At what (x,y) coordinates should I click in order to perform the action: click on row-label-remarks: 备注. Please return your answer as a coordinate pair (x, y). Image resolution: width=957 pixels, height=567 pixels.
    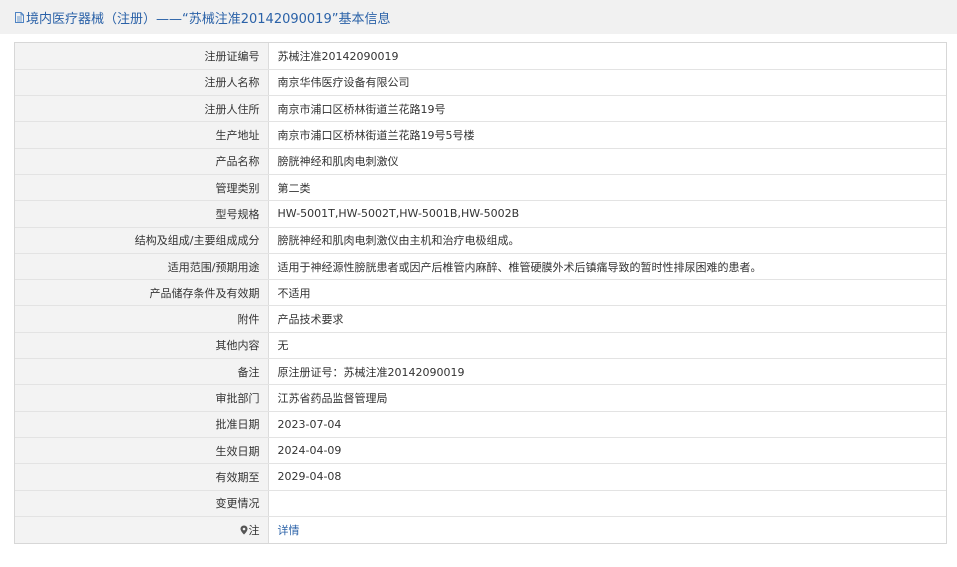
    Looking at the image, I should click on (142, 372).